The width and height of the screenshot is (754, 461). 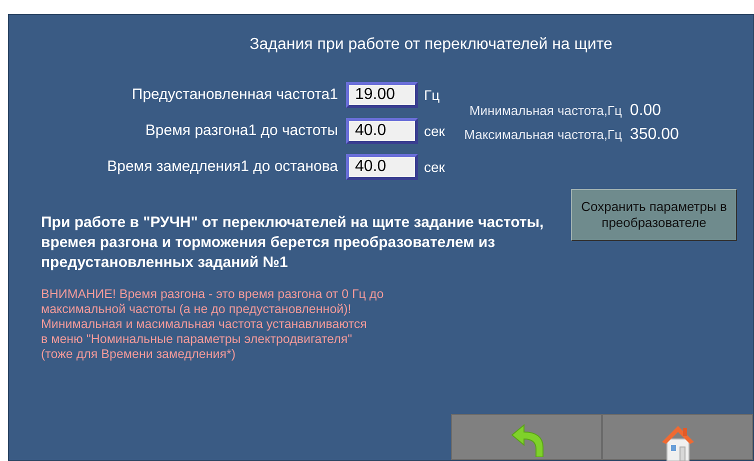 I want to click on panel-title: Задания при работе от переключателей на щите, so click(x=431, y=45).